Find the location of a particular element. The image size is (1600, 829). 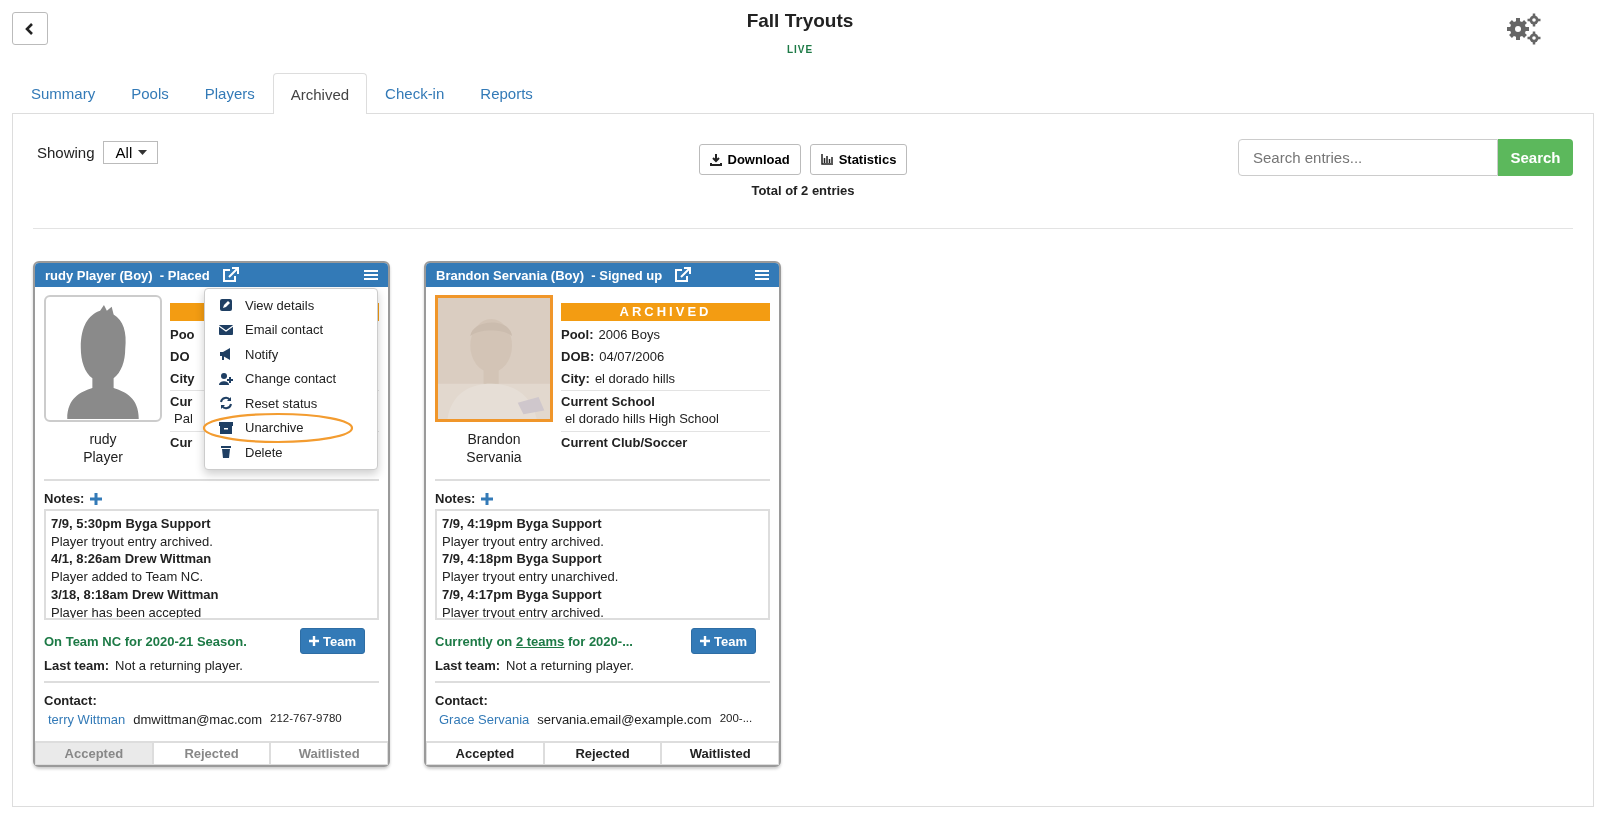

chevron-left-icon is located at coordinates (30, 28).